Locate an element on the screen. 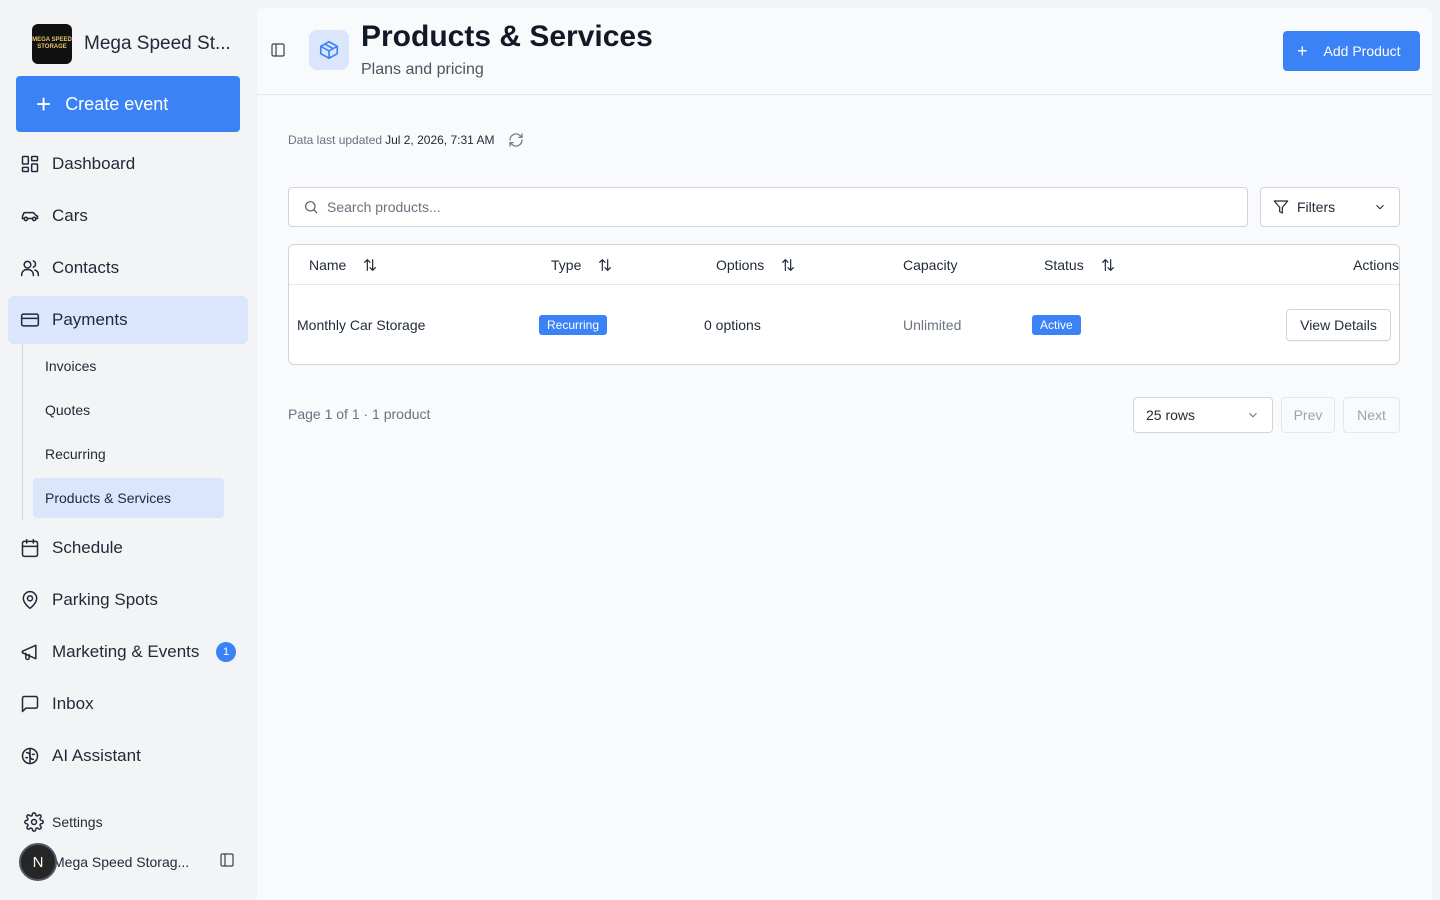 This screenshot has height=900, width=1440. view-details-button: View Details is located at coordinates (1338, 324).